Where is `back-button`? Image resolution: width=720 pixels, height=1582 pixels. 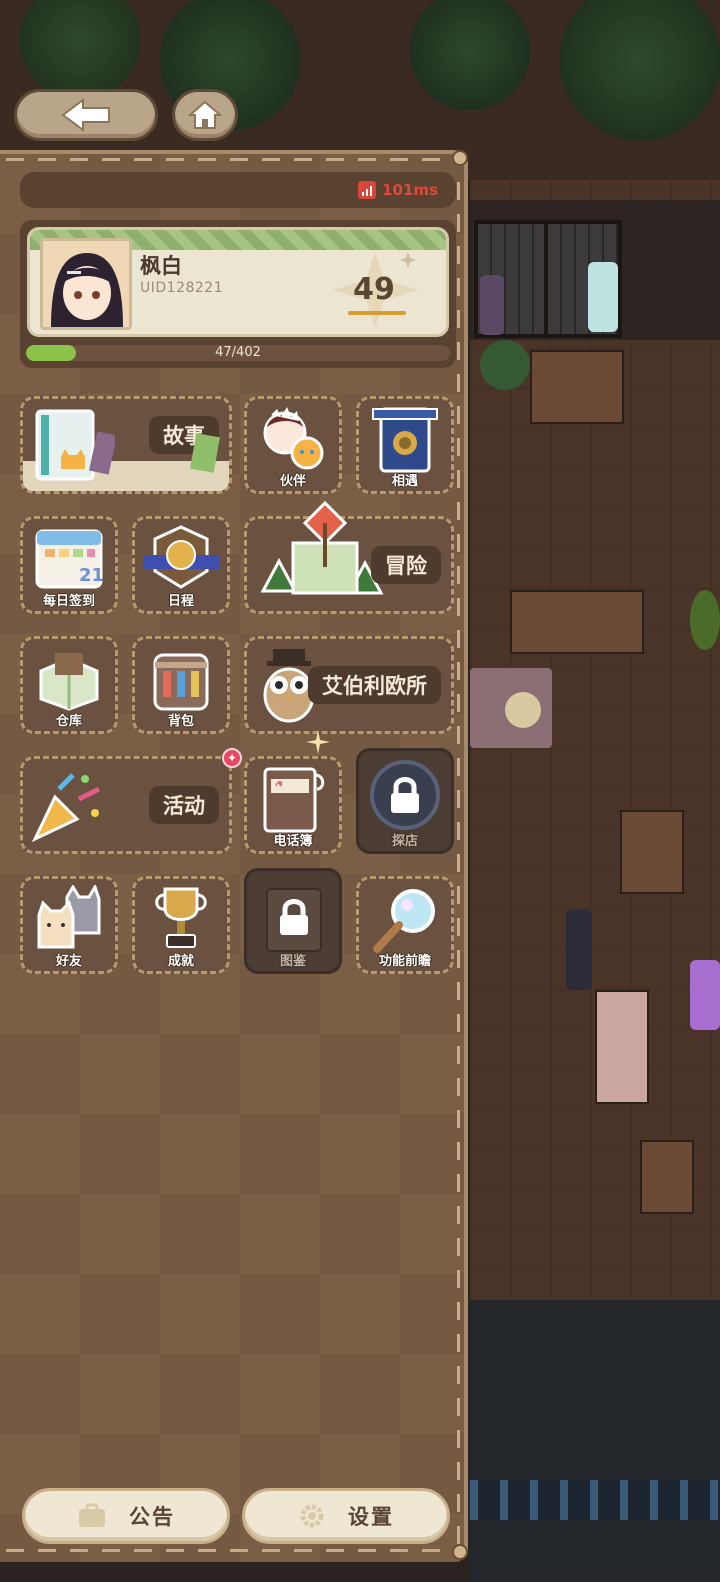 back-button is located at coordinates (86, 115).